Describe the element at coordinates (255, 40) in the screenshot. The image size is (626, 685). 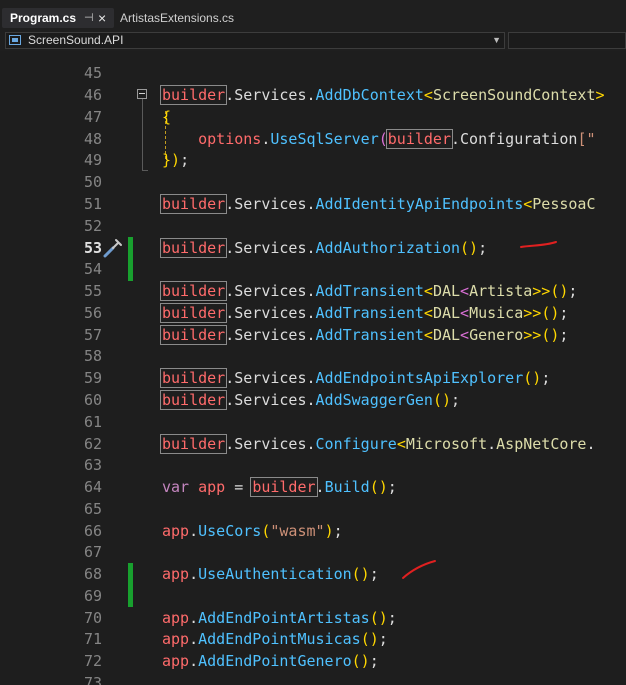
I see `project-dropdown: ScreenSound.API ▼` at that location.